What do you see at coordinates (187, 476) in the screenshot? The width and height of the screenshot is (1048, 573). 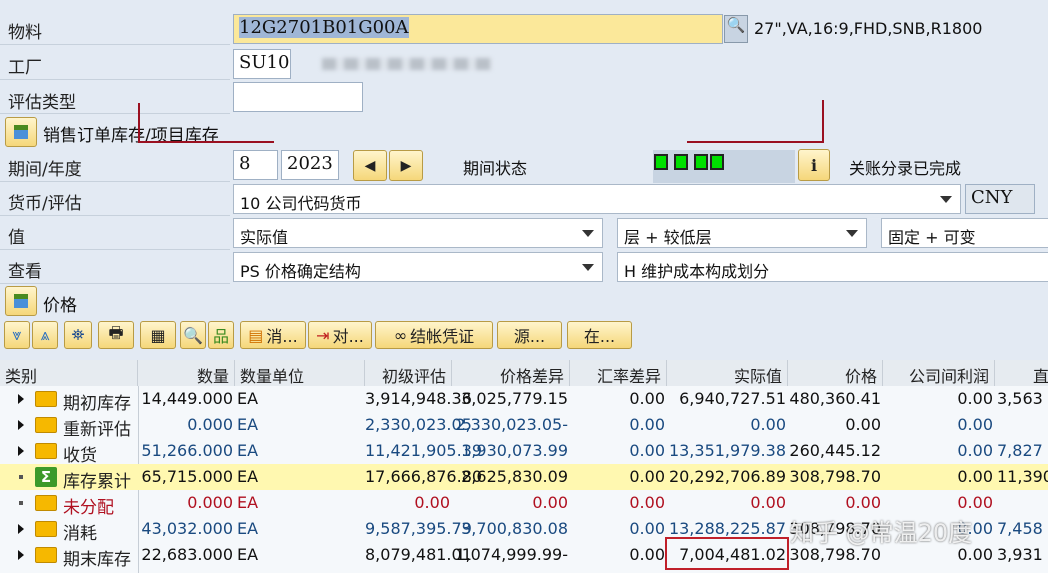 I see `cell-quantity: 65,715.000` at bounding box center [187, 476].